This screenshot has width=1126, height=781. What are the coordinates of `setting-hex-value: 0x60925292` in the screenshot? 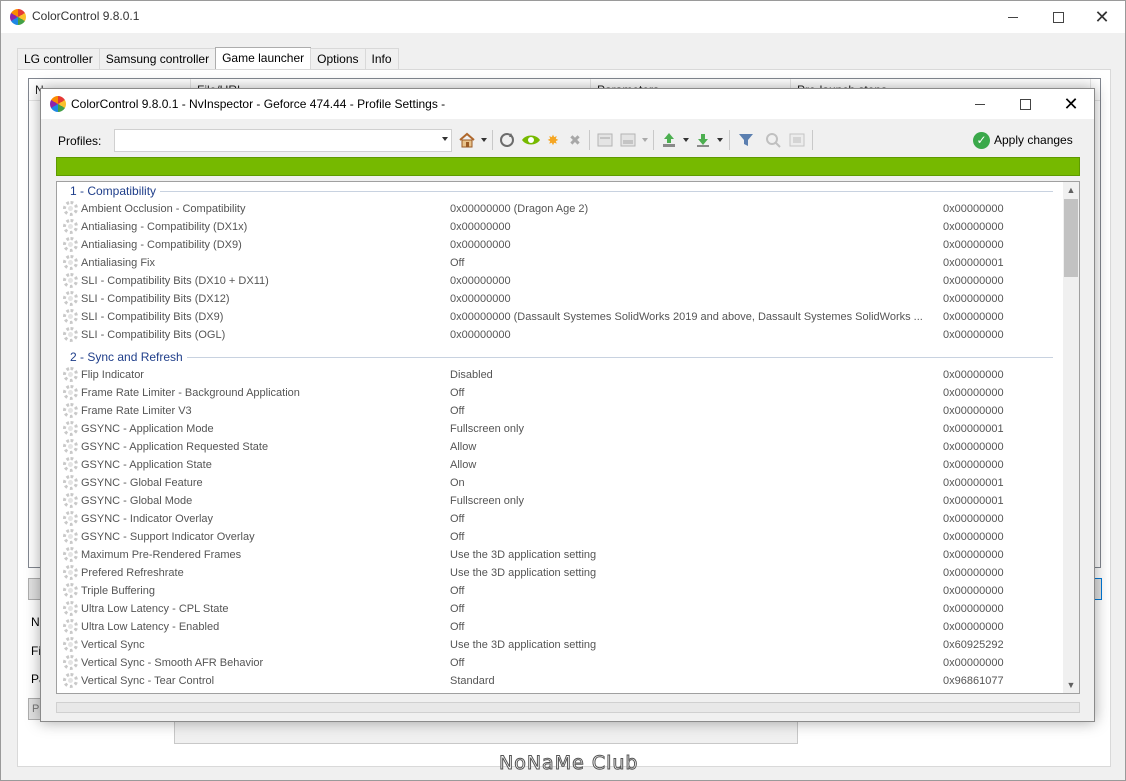 It's located at (973, 645).